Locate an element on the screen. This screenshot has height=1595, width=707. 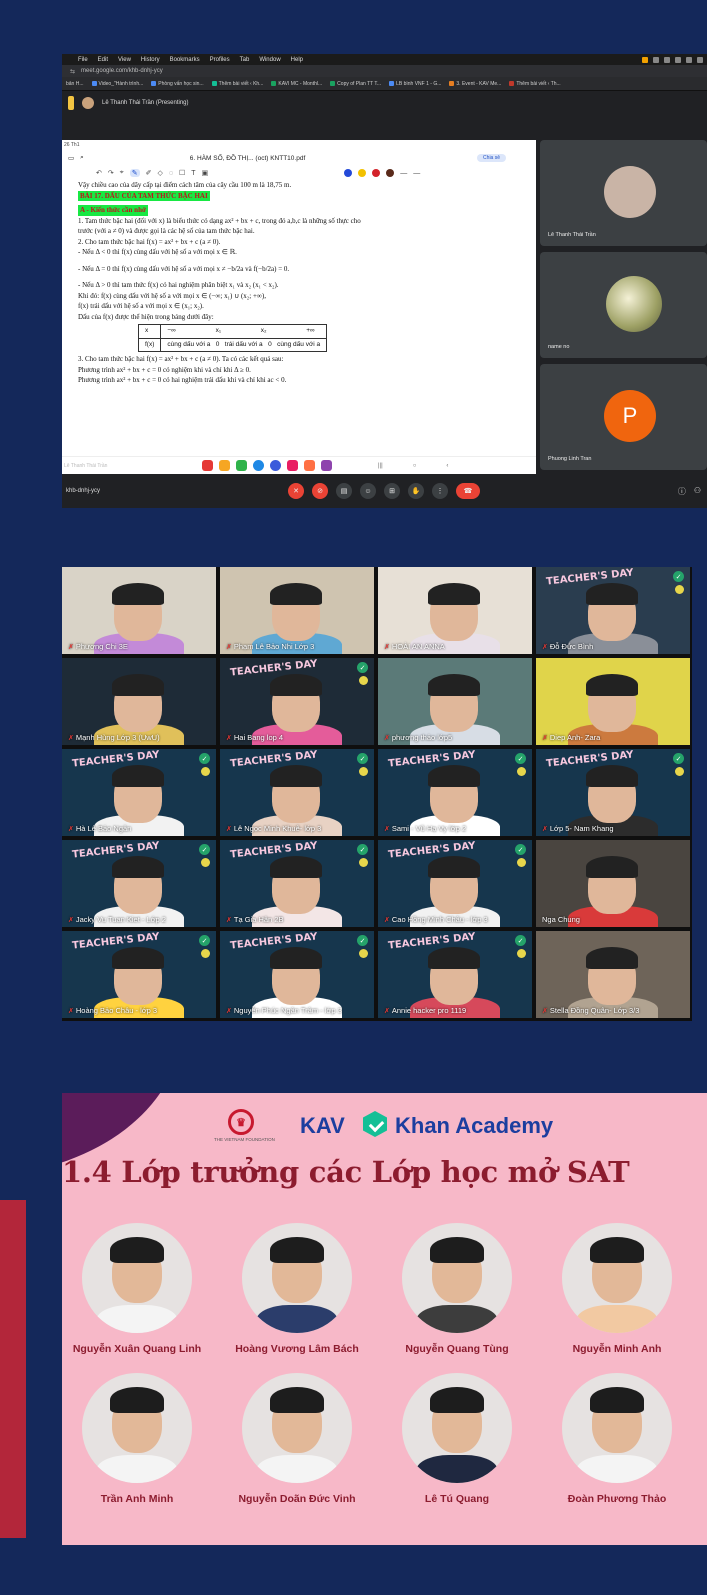
color-blue is located at coordinates (348, 173).